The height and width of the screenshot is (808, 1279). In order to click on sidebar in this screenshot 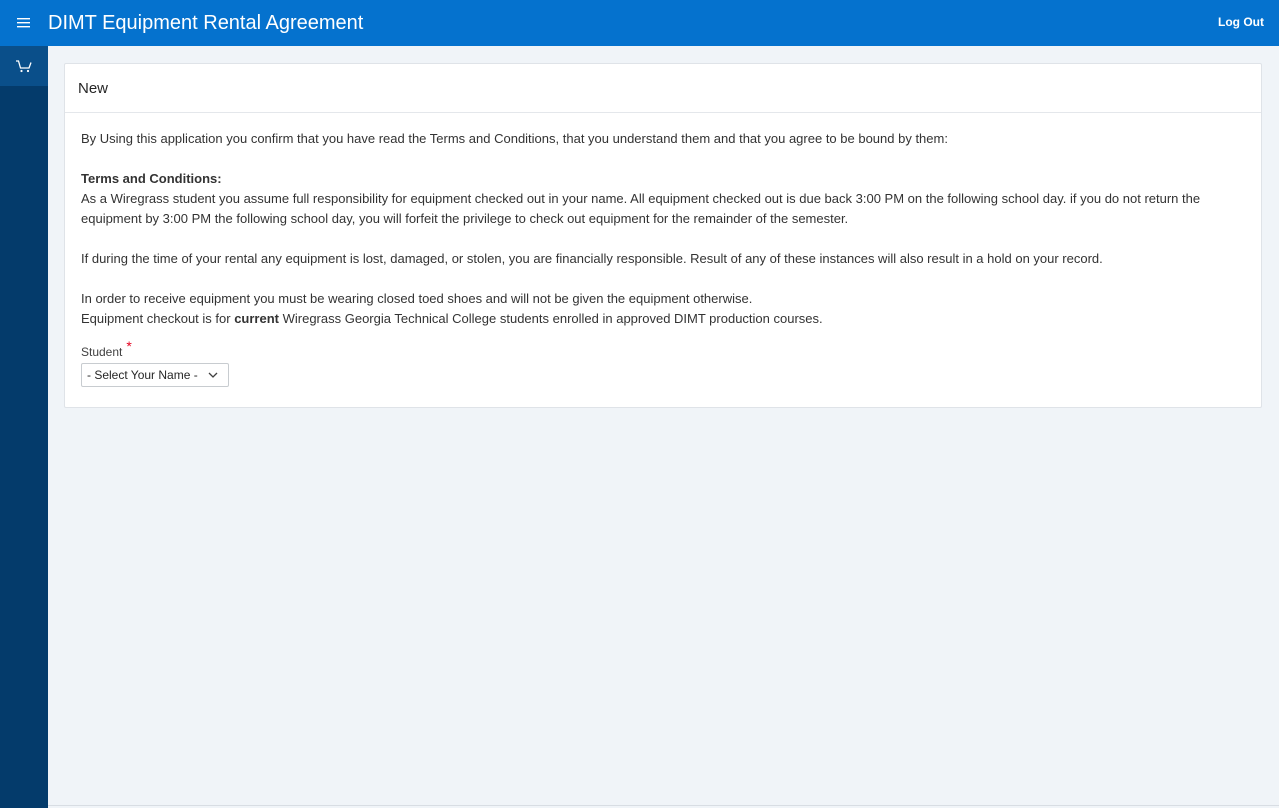, I will do `click(24, 427)`.